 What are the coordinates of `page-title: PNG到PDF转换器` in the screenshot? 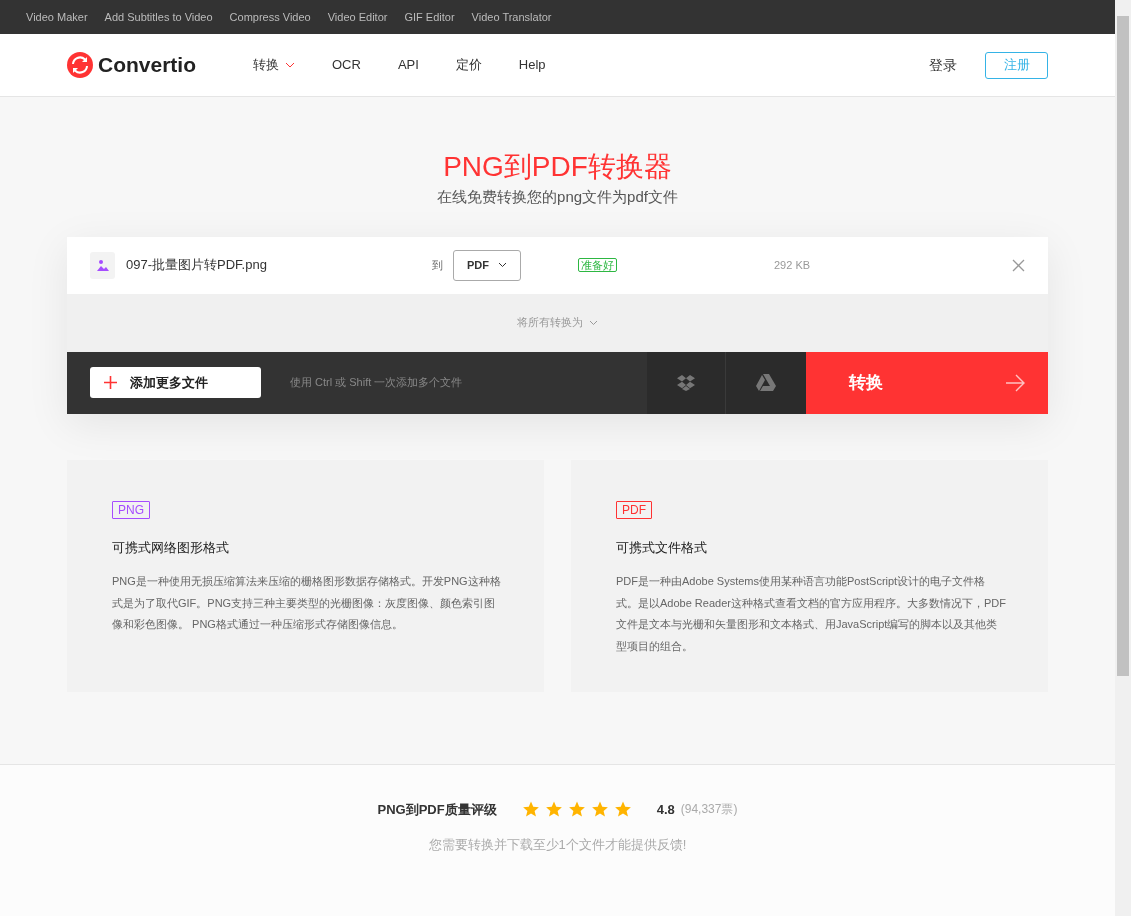 It's located at (557, 167).